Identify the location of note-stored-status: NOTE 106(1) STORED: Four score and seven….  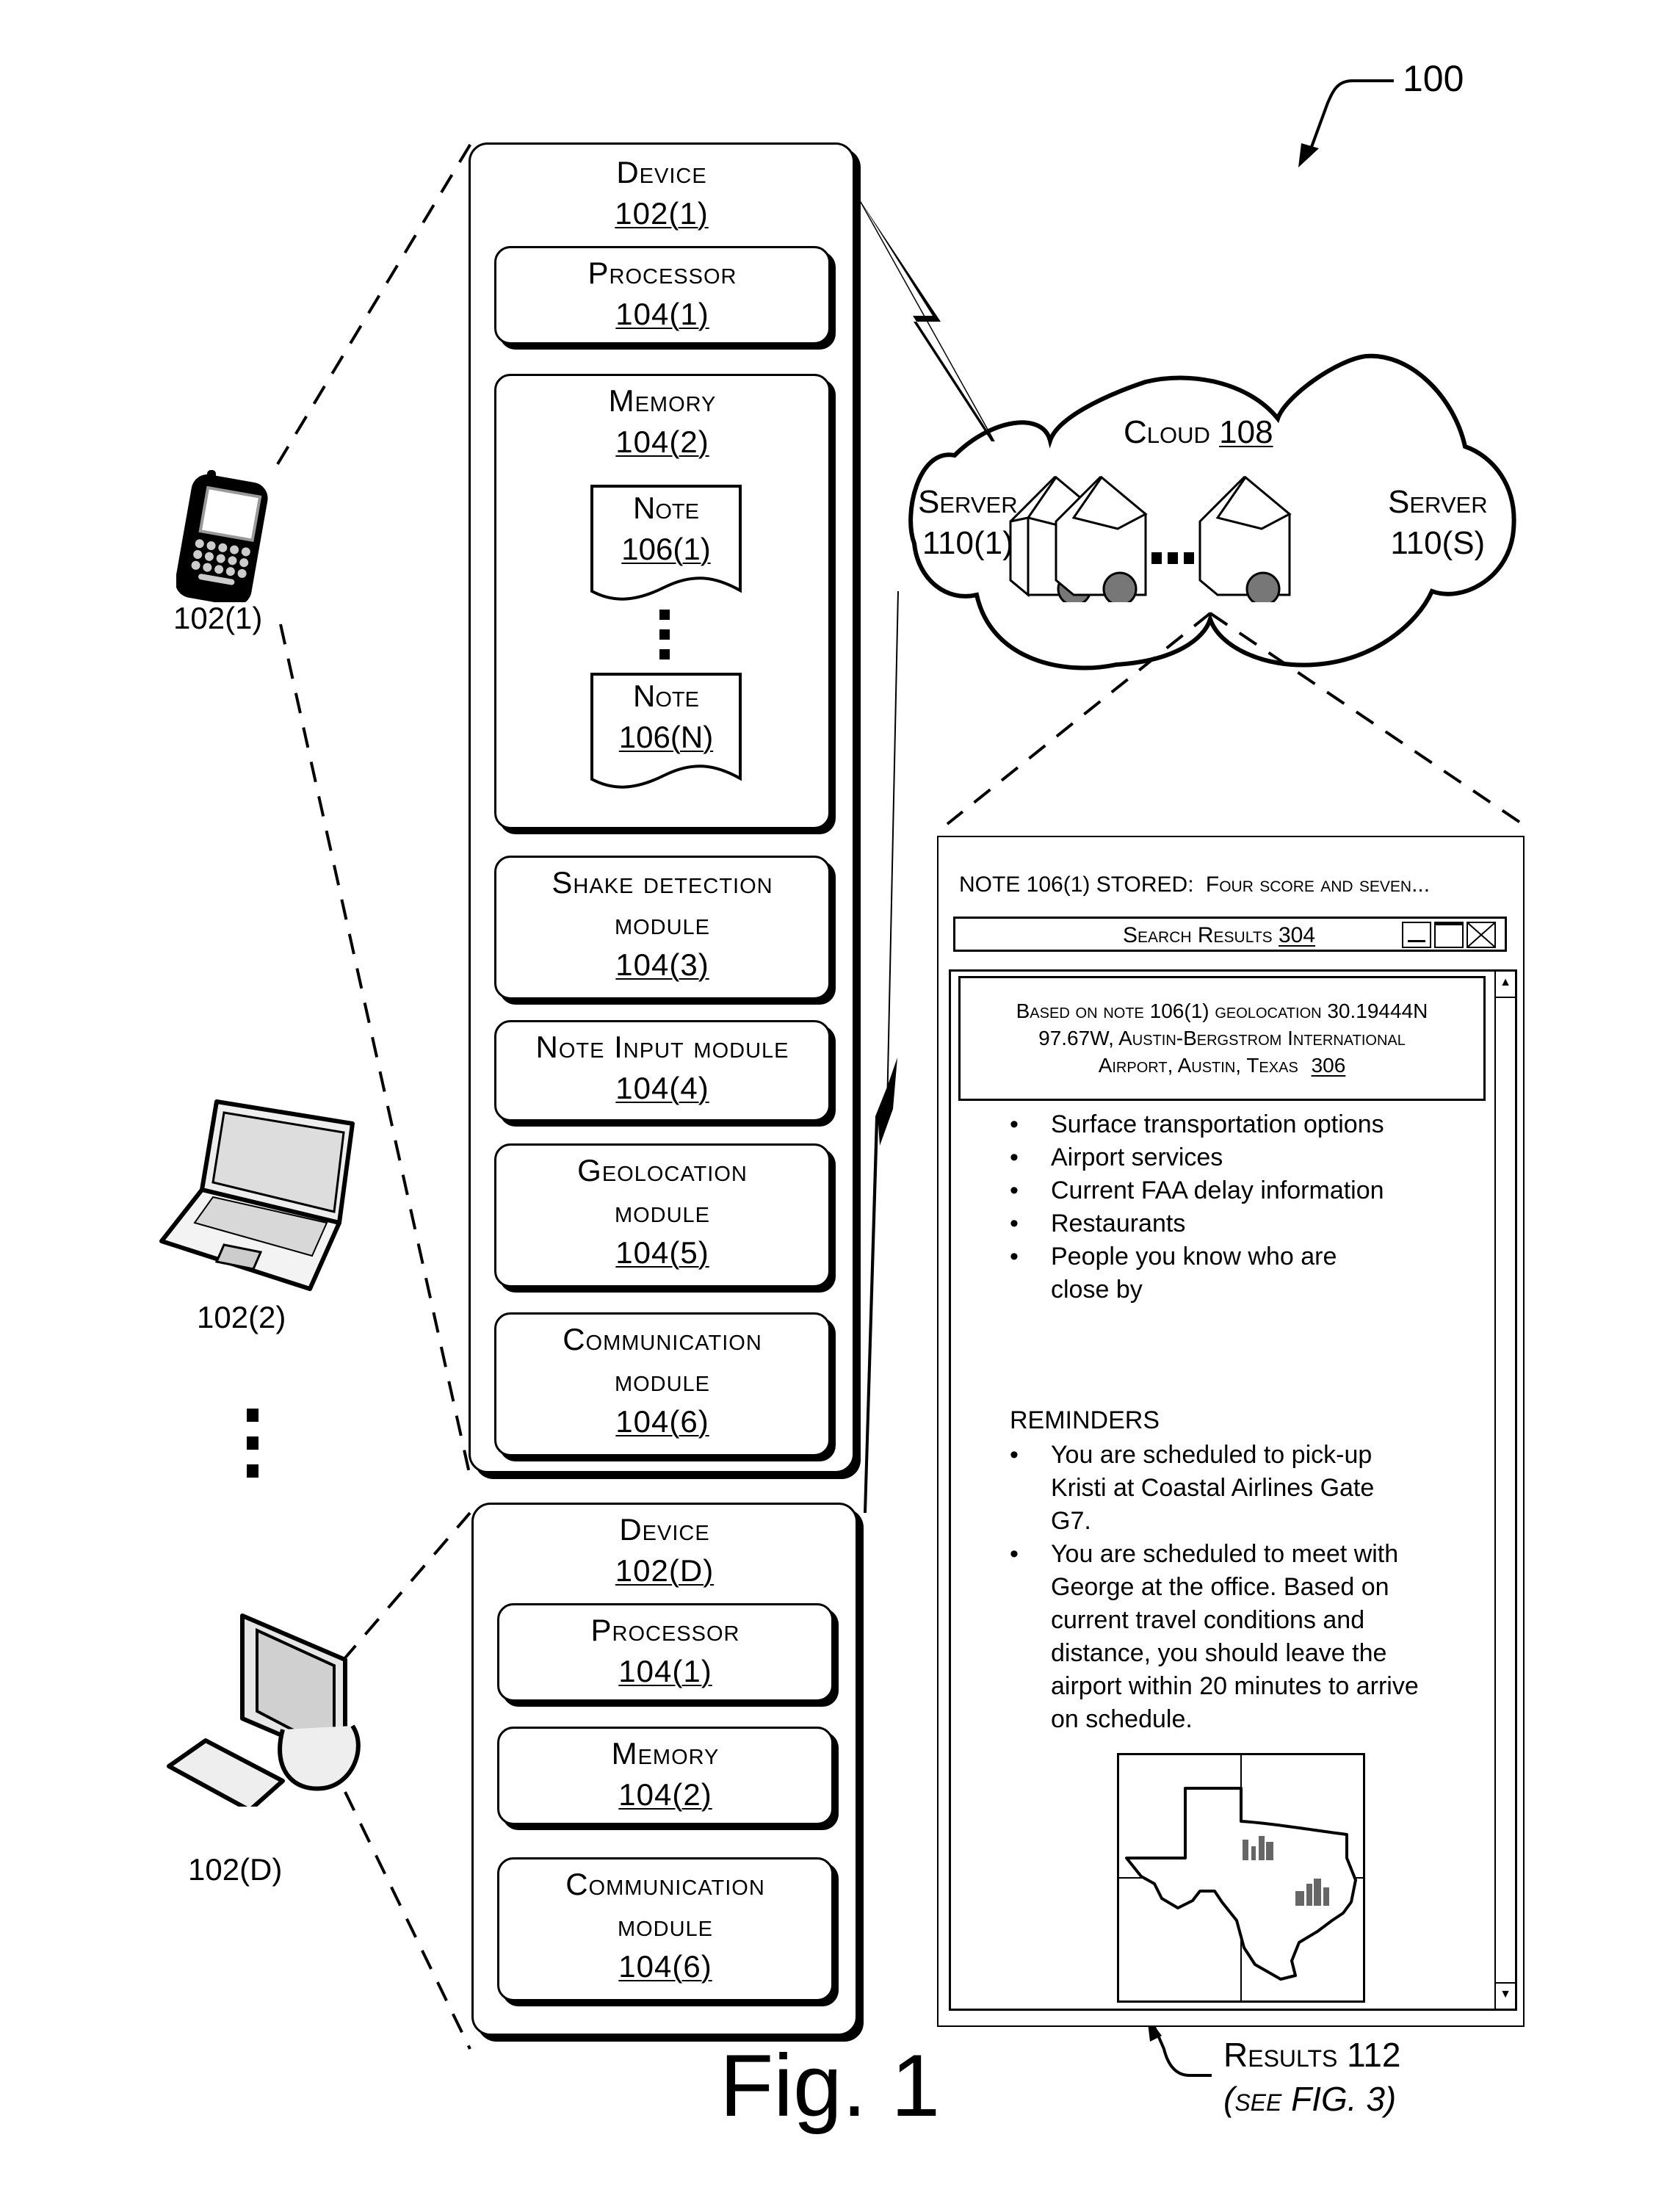
(1195, 884).